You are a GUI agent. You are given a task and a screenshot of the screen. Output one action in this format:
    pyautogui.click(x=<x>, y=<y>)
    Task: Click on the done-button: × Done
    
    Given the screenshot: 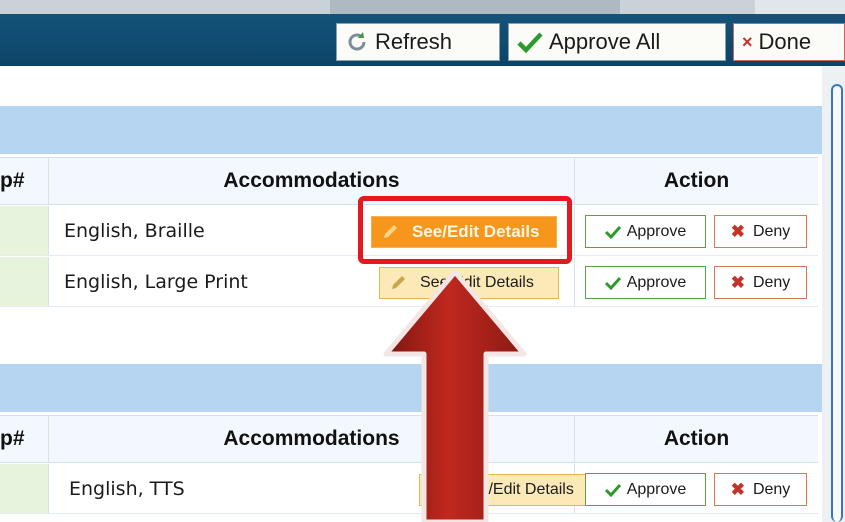 What is the action you would take?
    pyautogui.click(x=789, y=42)
    